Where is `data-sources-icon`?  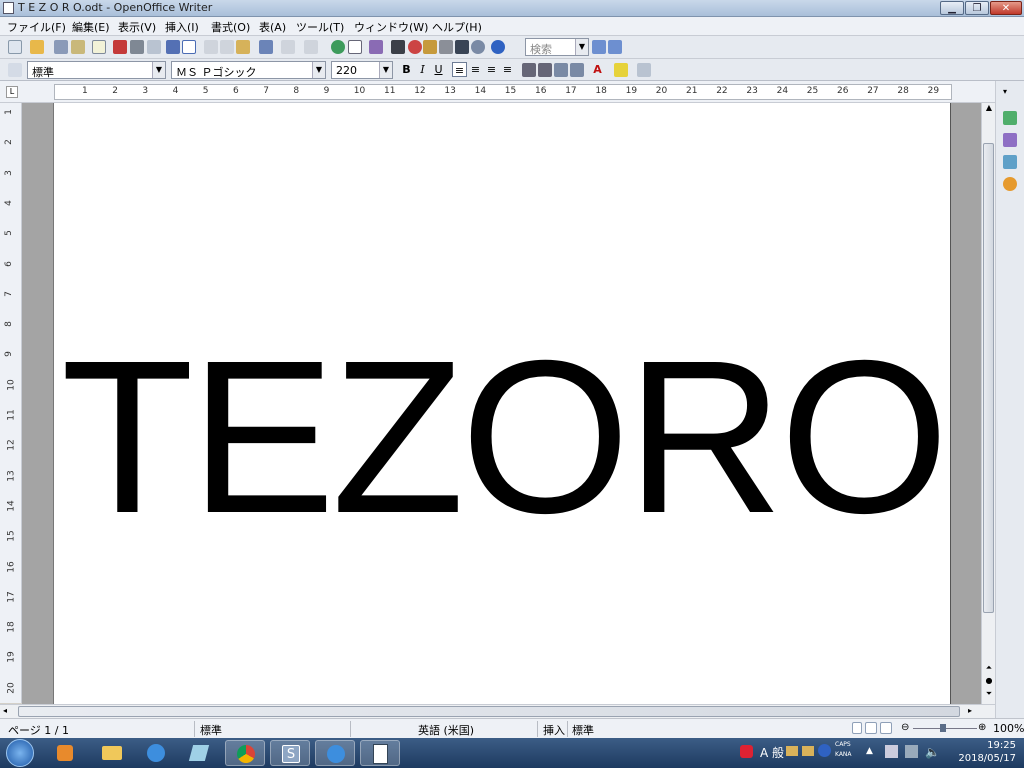 data-sources-icon is located at coordinates (446, 47).